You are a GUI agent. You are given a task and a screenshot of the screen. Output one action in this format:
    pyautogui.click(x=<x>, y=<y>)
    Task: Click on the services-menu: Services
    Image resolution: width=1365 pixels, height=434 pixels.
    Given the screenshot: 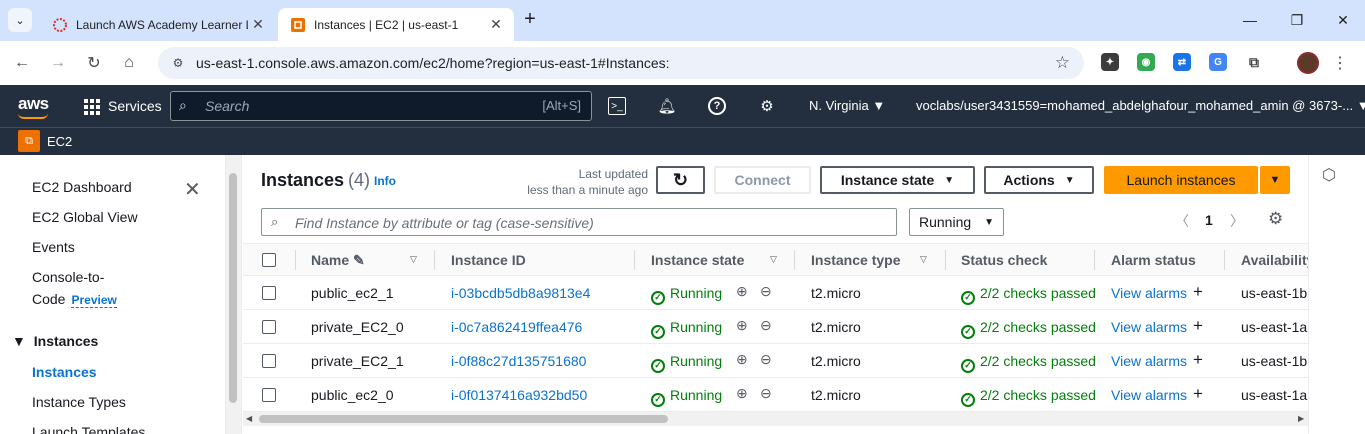 What is the action you would take?
    pyautogui.click(x=135, y=106)
    